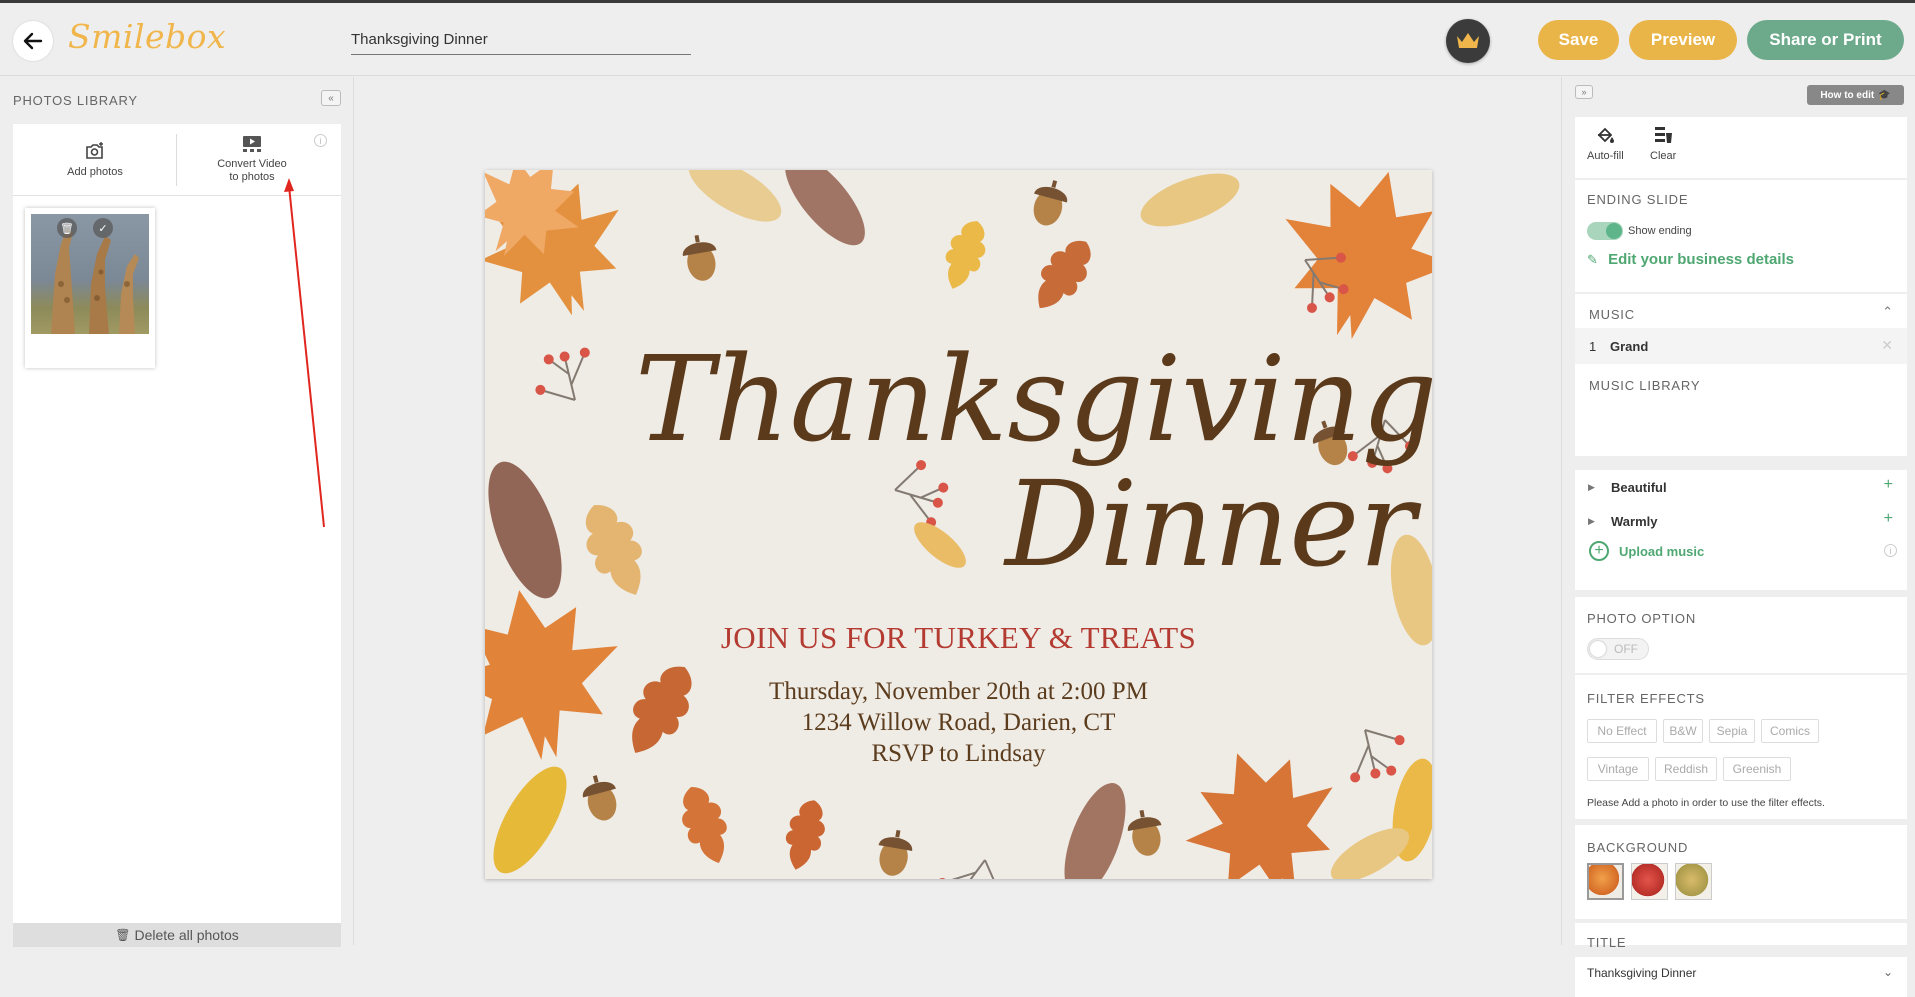 The width and height of the screenshot is (1915, 997). What do you see at coordinates (1664, 135) in the screenshot?
I see `clear-list-icon` at bounding box center [1664, 135].